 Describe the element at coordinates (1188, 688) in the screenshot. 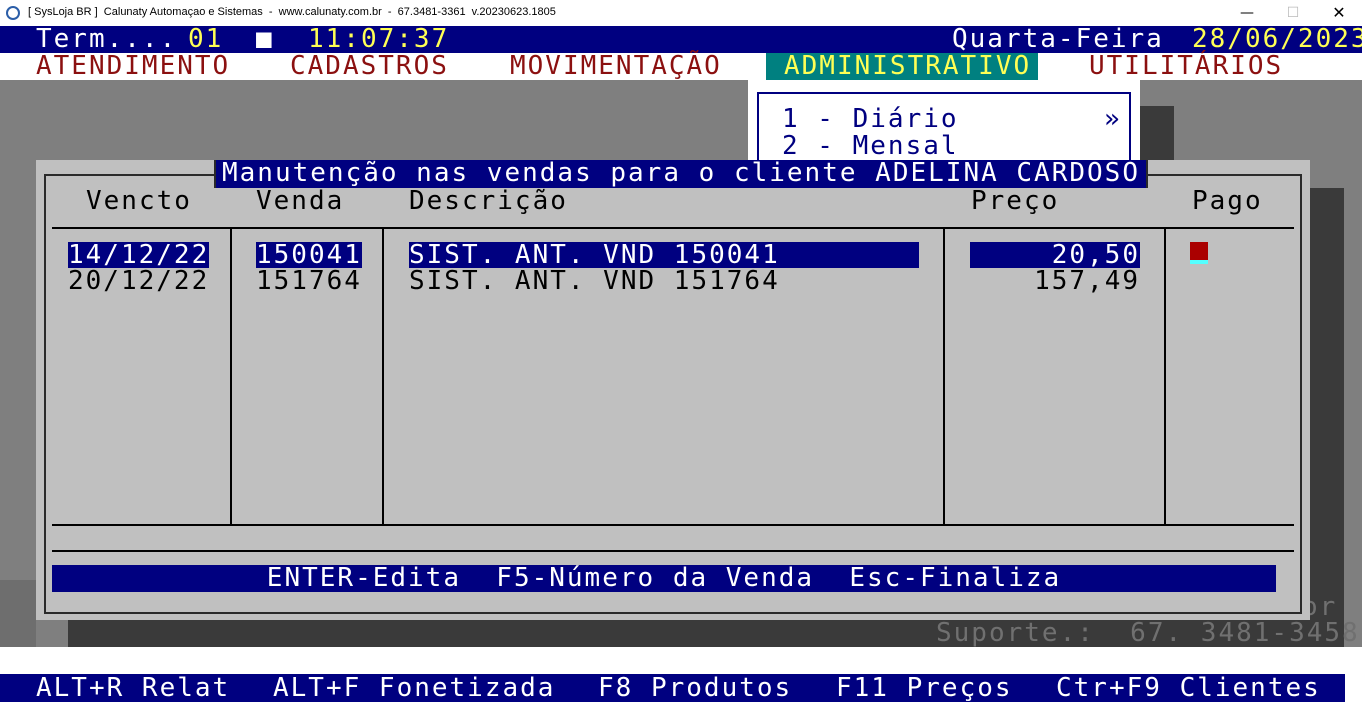

I see `hotkey-clientes: Ctr+F9 Clientes` at that location.